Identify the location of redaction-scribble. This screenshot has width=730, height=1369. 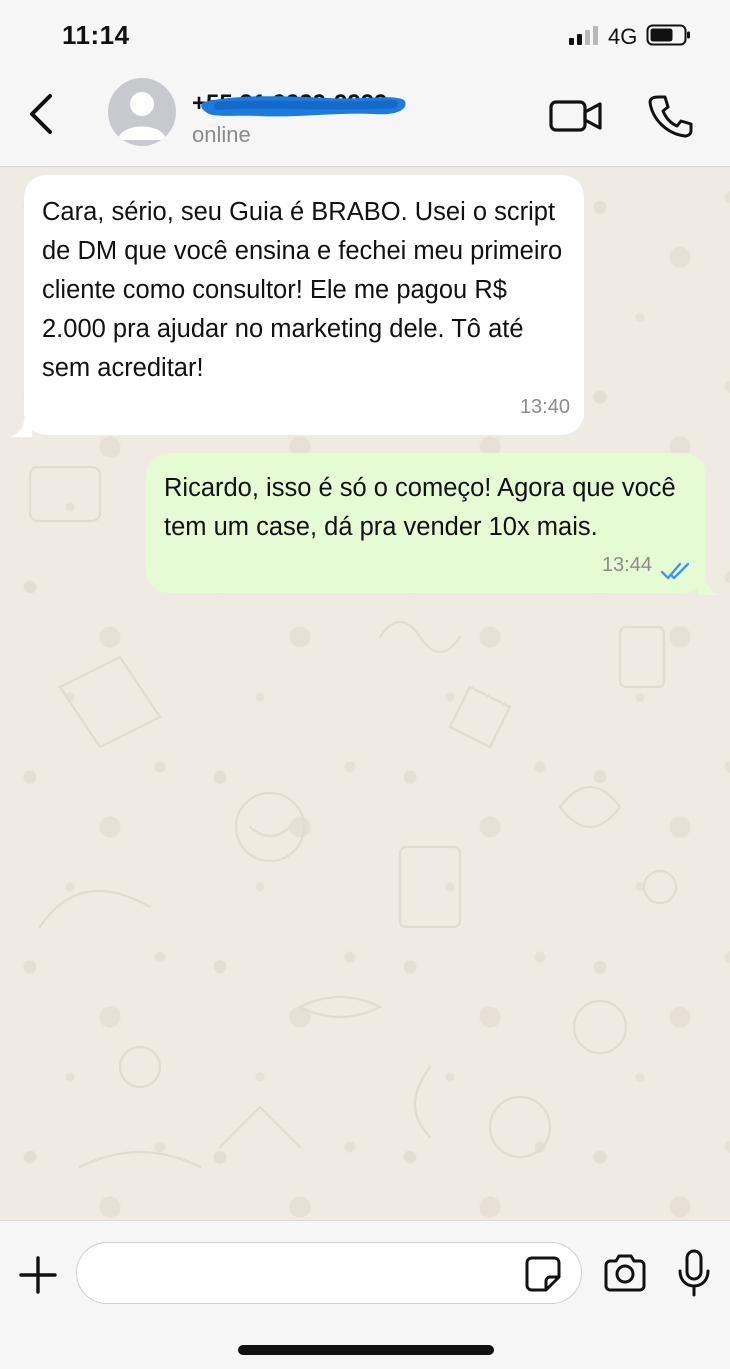
(303, 106).